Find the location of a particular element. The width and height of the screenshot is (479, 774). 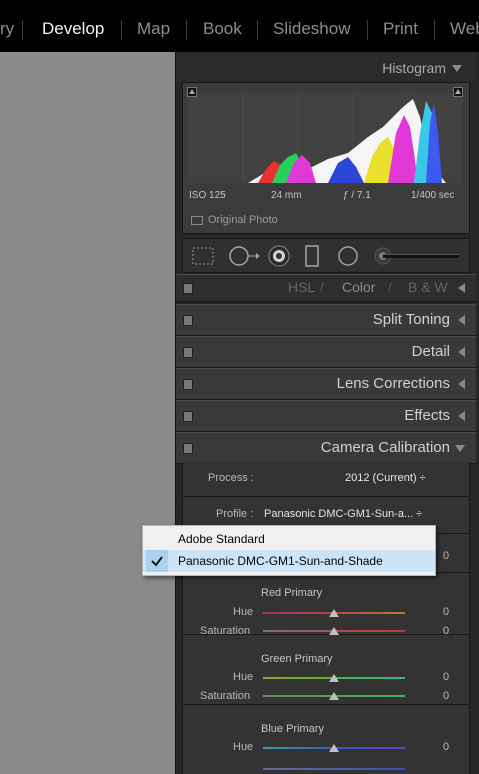

highlight-clipping-icon is located at coordinates (458, 92).